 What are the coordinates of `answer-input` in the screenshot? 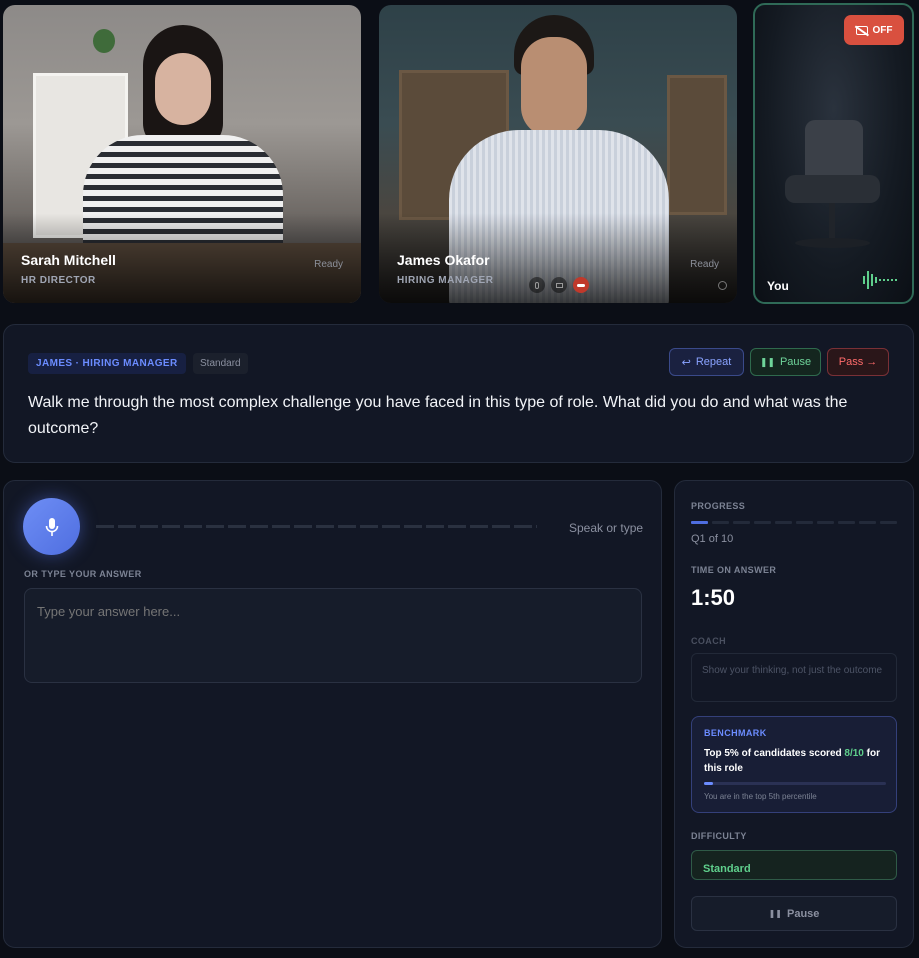 It's located at (333, 635).